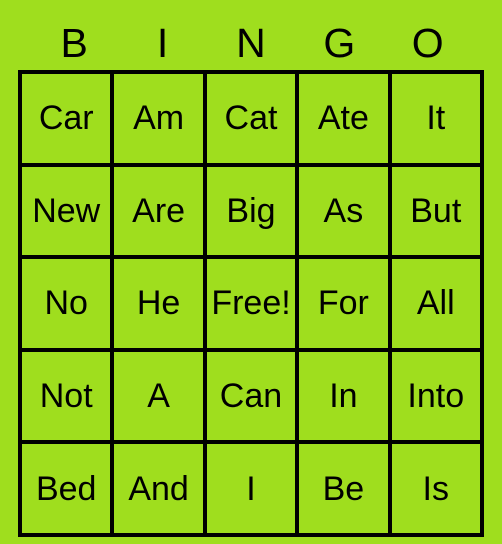  Describe the element at coordinates (435, 118) in the screenshot. I see `bingo-cell: It` at that location.